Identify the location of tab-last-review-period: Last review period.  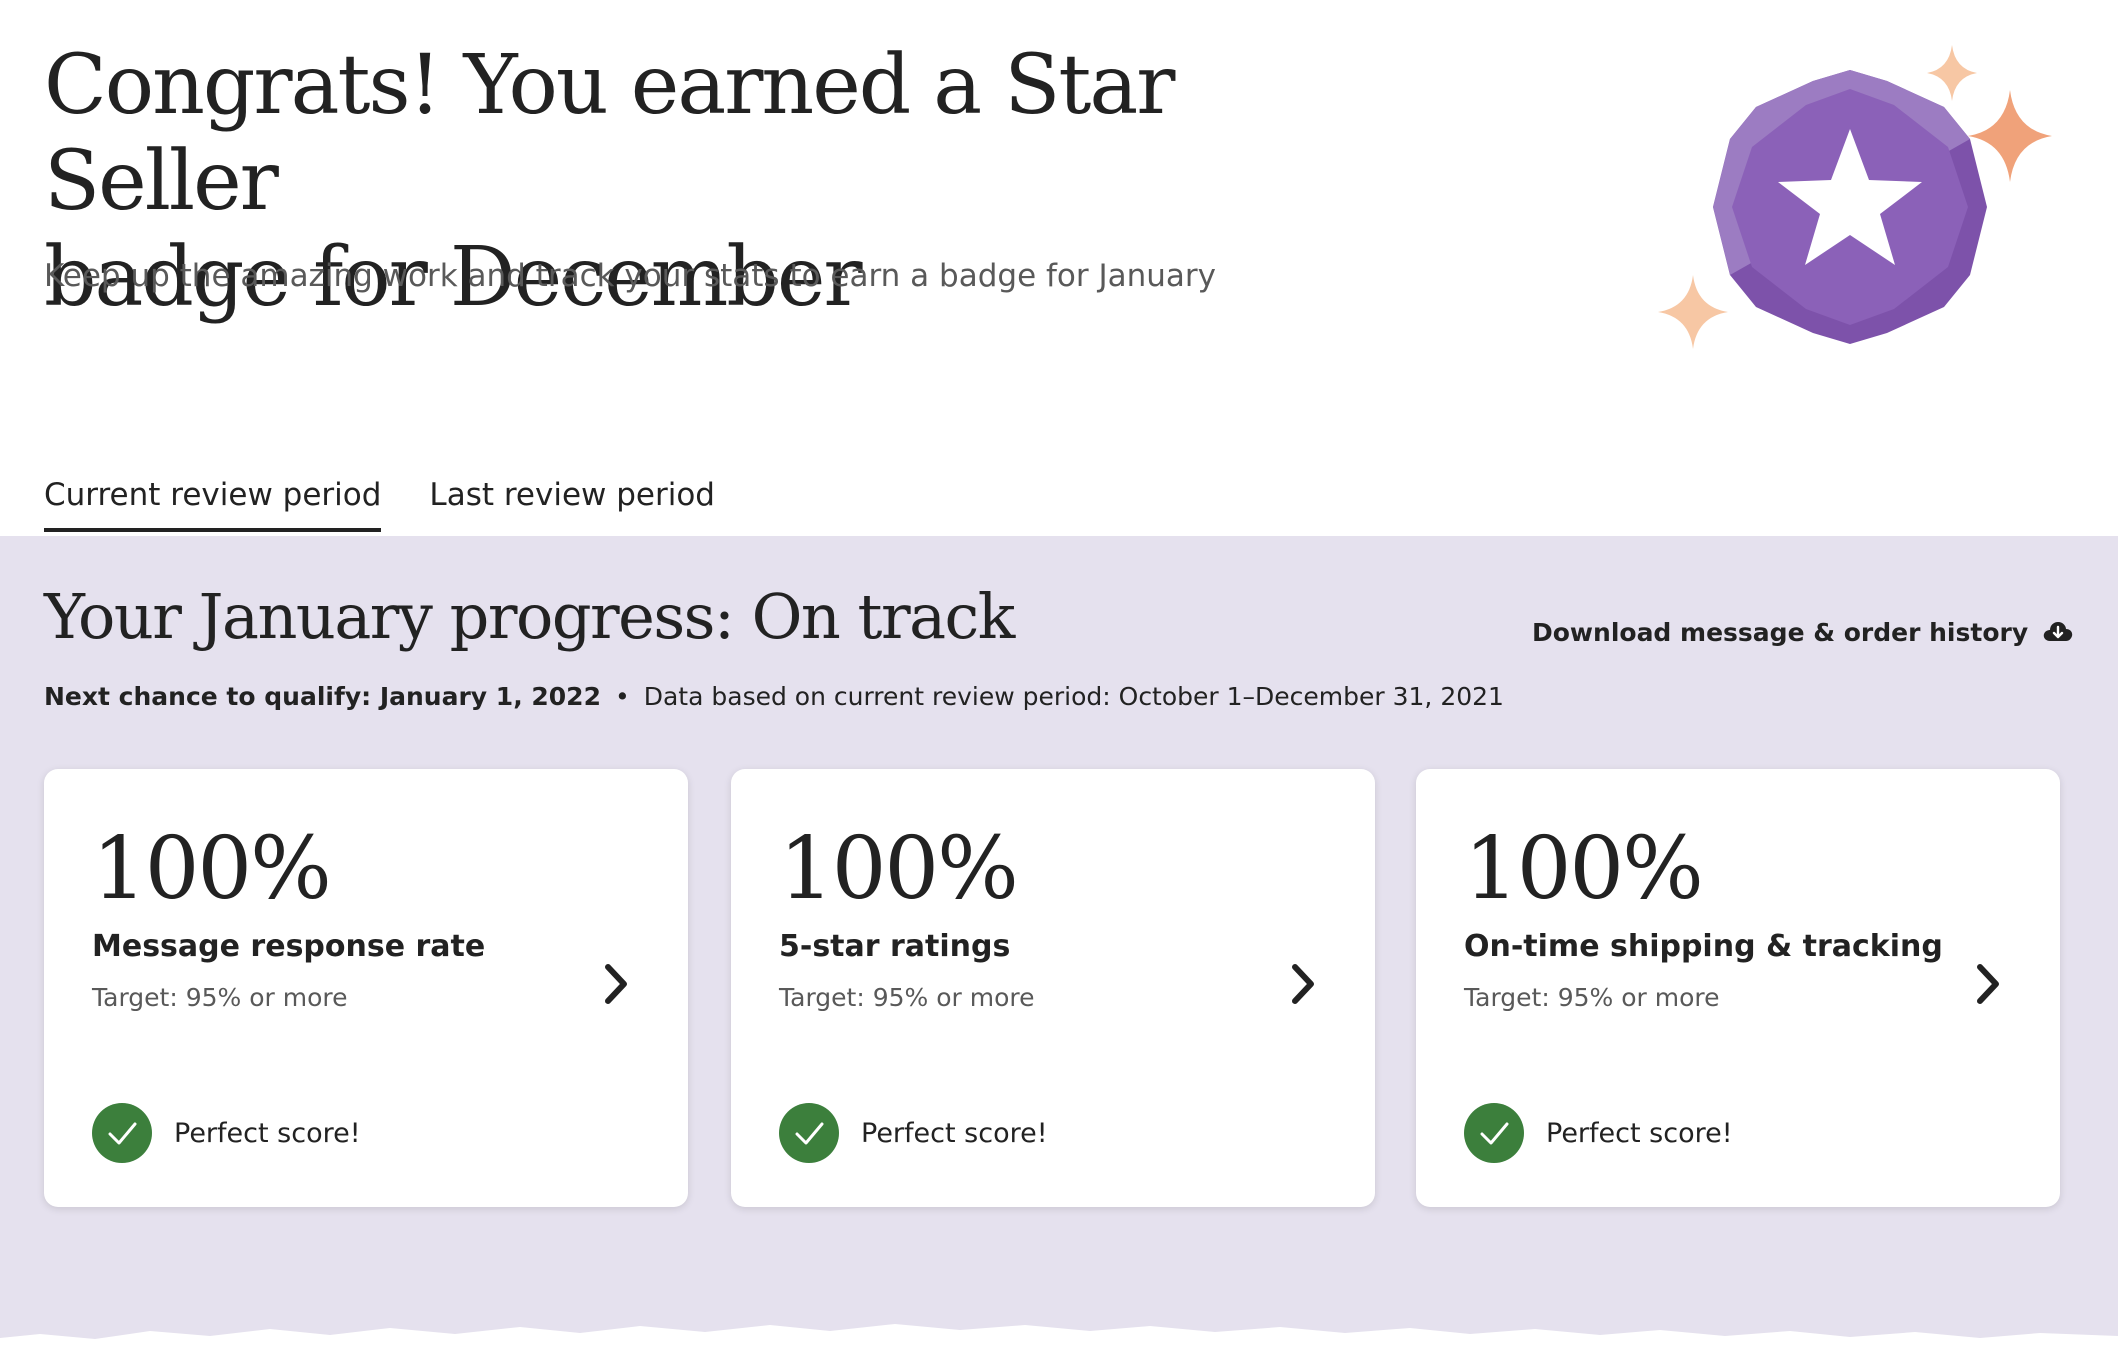
(572, 489).